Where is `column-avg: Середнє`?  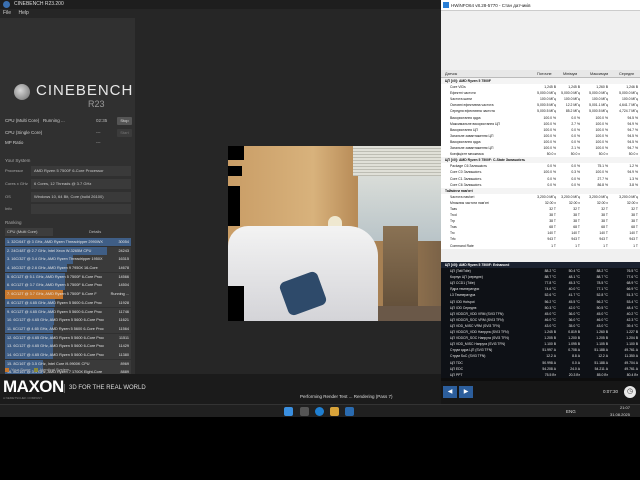 column-avg: Середнє is located at coordinates (626, 74).